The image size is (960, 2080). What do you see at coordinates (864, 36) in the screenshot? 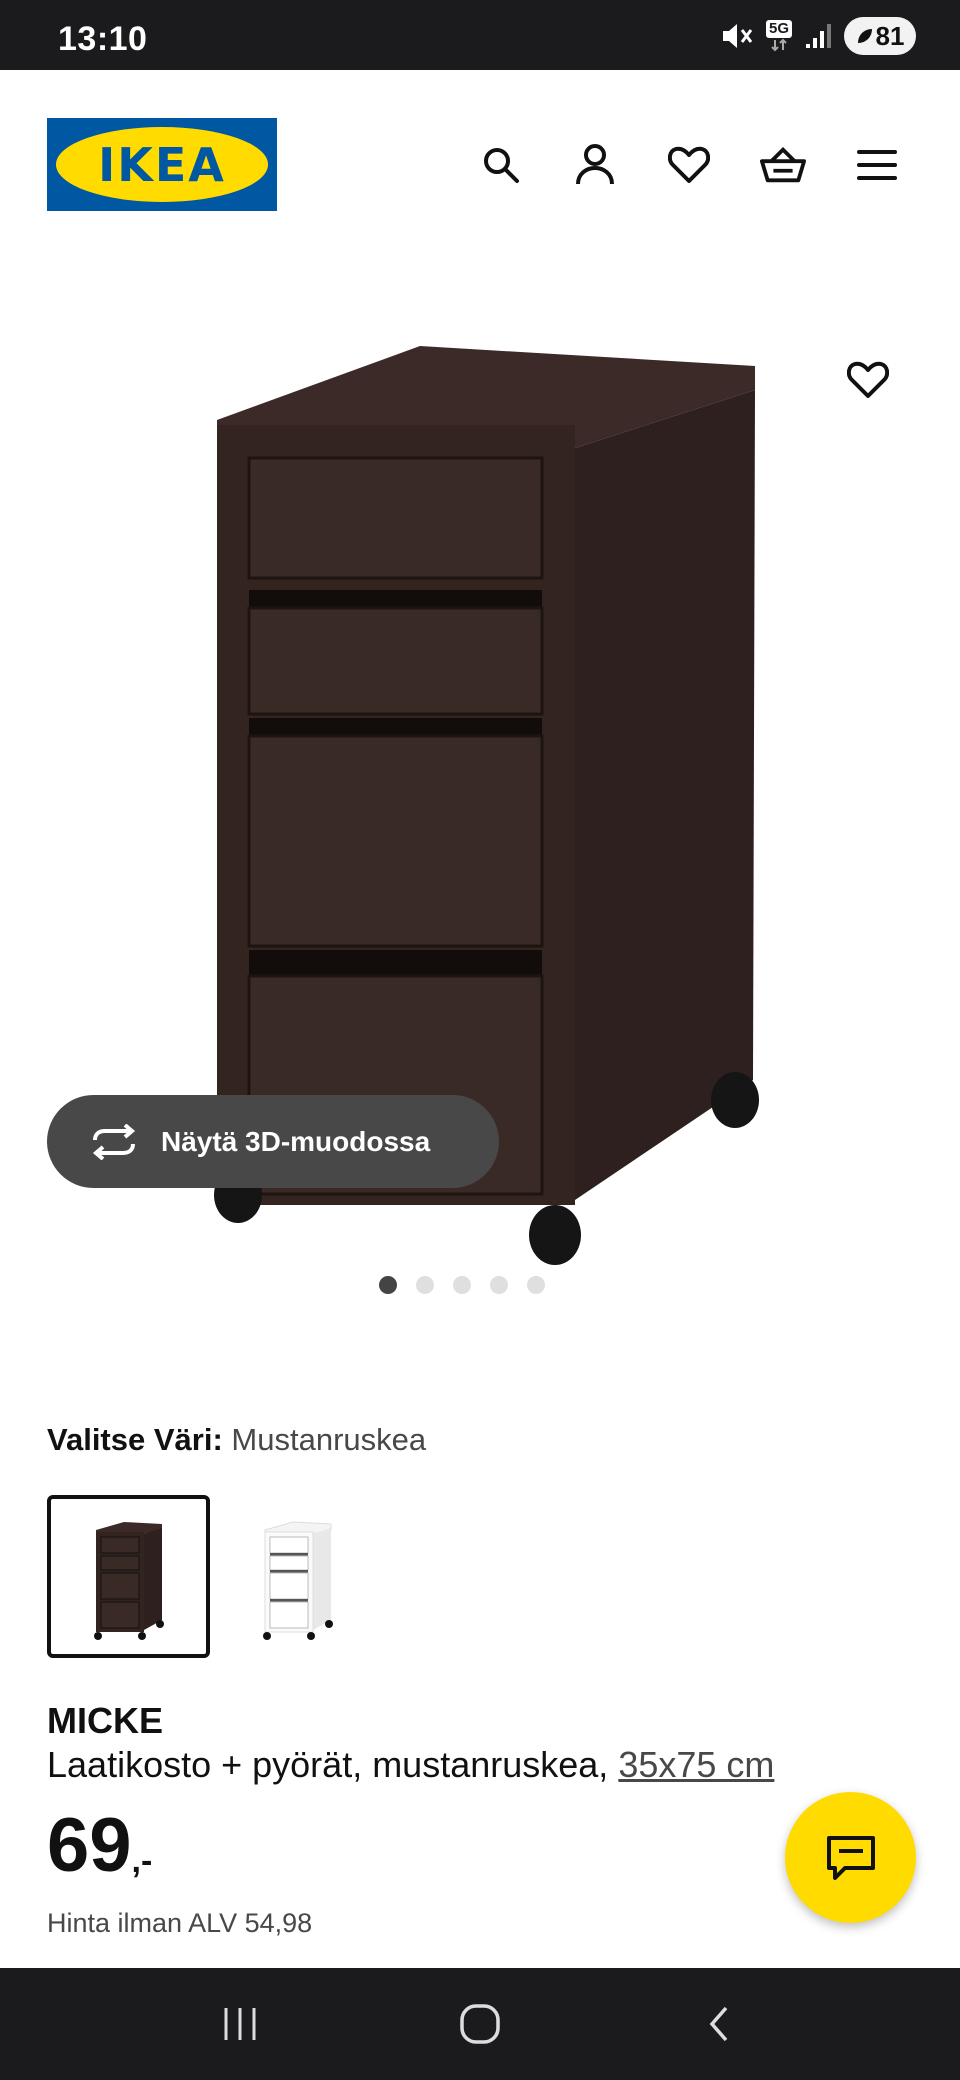
I see `battery-saver-icon` at bounding box center [864, 36].